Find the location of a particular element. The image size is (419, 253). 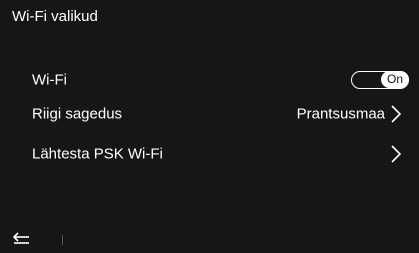

country-frequency-row: Riigi sagedus Prantsusmaa is located at coordinates (209, 114).